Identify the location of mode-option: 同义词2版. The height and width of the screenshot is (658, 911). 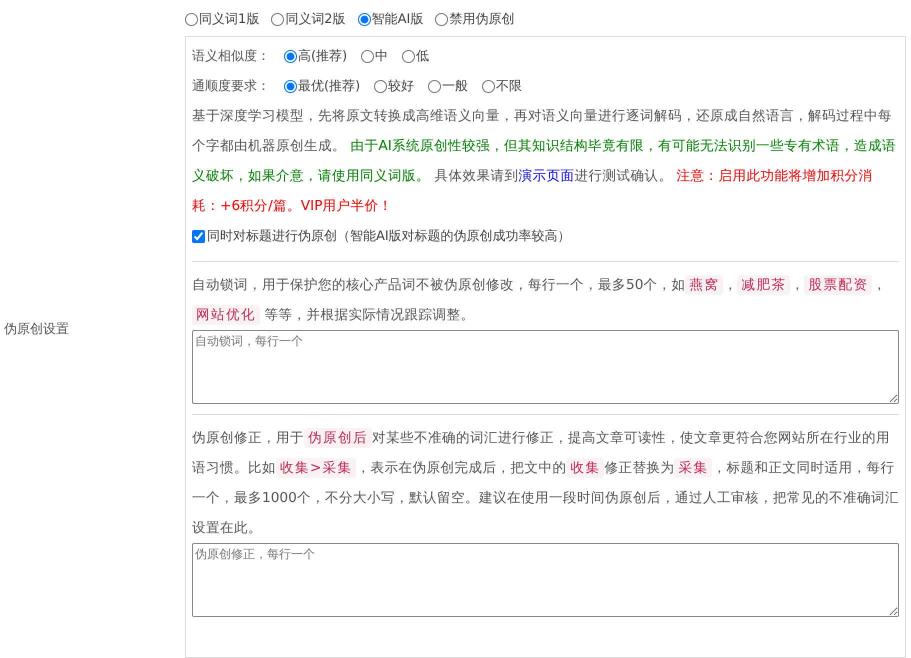
(308, 19).